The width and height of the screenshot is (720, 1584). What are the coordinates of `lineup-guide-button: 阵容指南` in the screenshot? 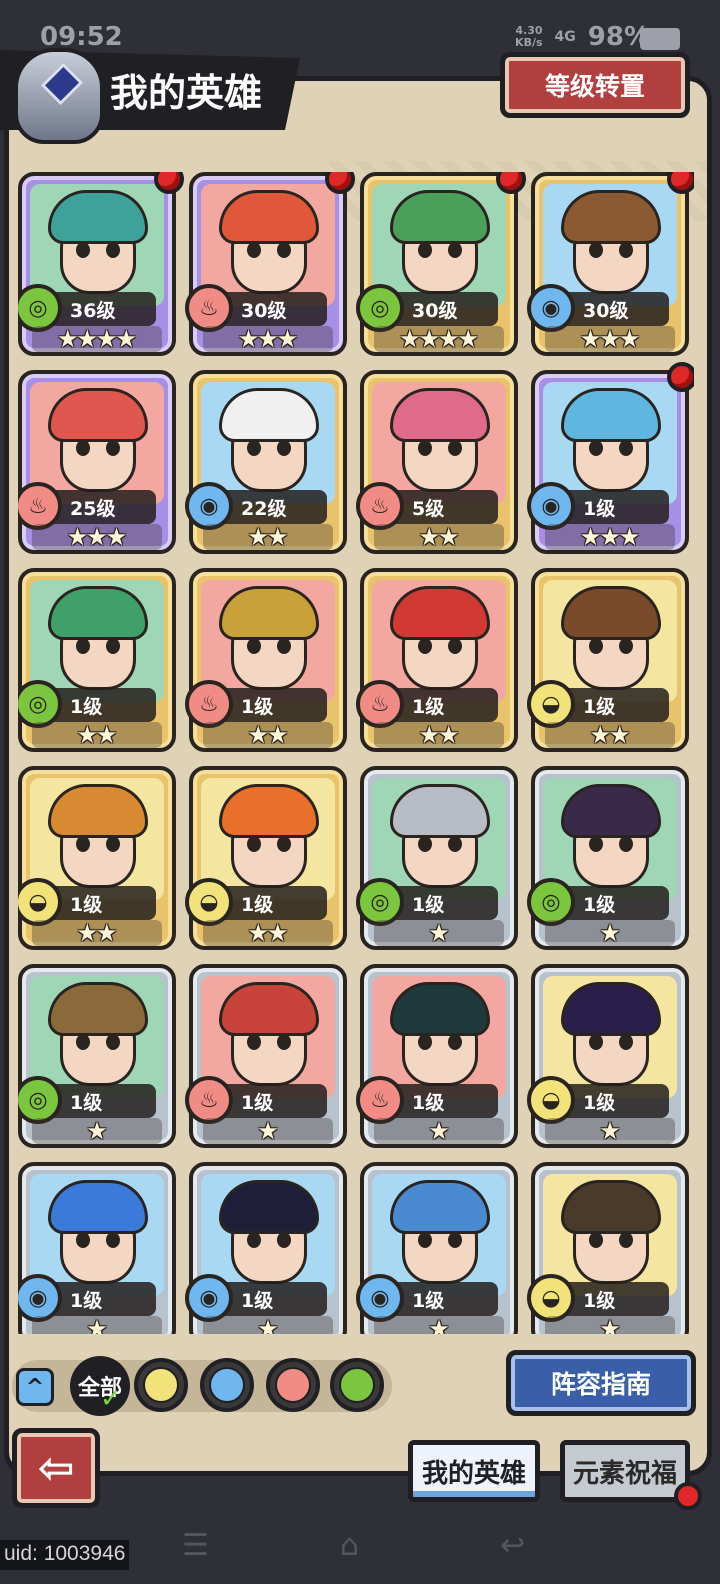 It's located at (601, 1383).